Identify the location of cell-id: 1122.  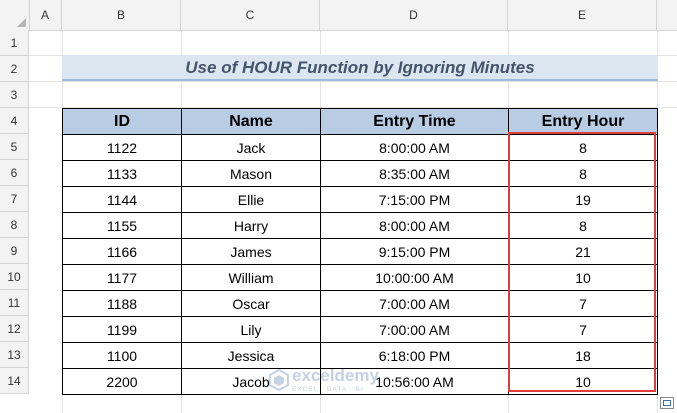
(122, 147).